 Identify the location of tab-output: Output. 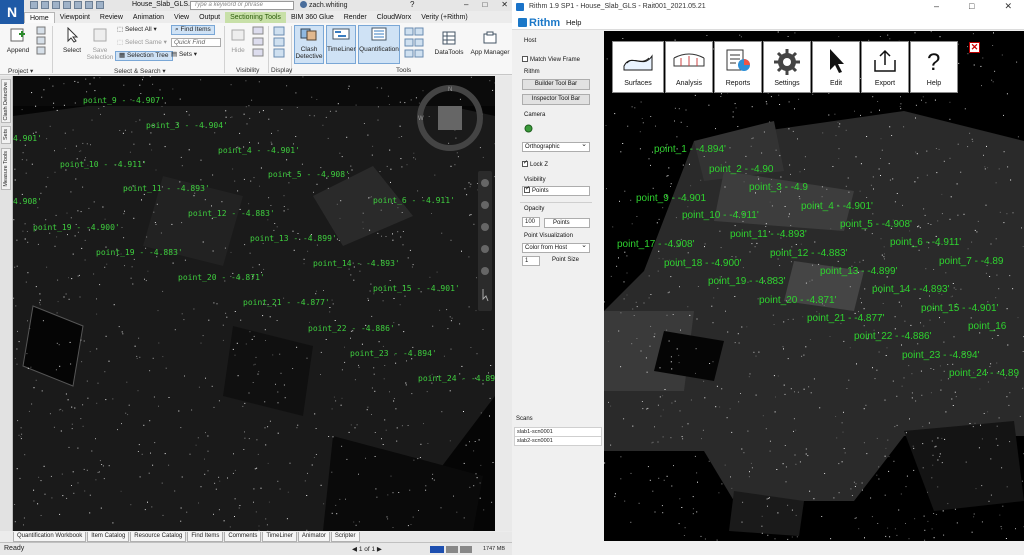
(209, 17).